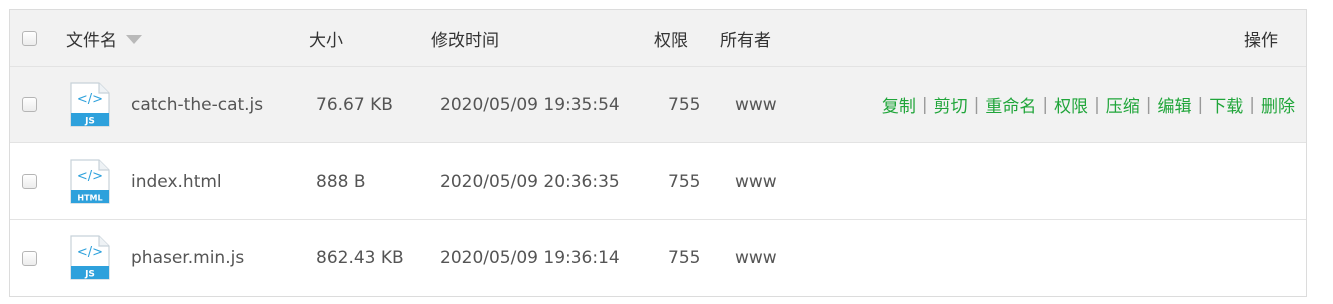 Image resolution: width=1333 pixels, height=304 pixels. I want to click on delete-action: 删除, so click(1278, 104).